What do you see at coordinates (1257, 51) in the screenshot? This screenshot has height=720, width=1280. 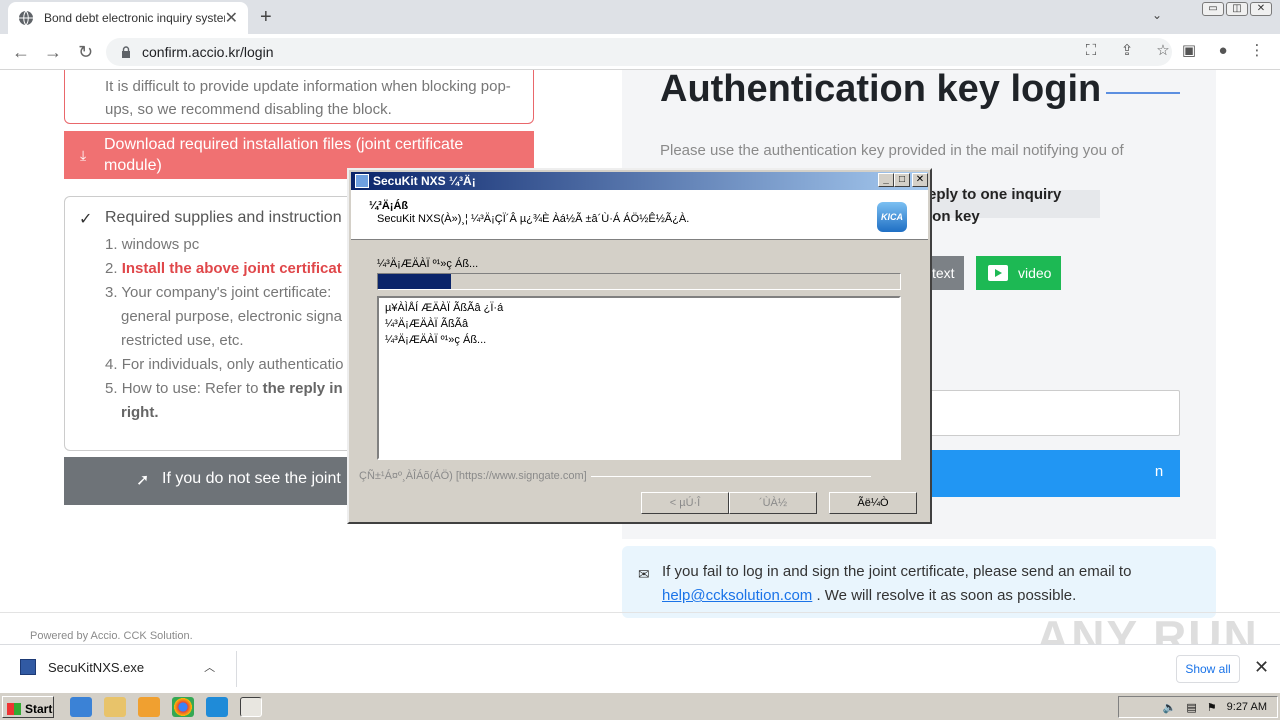 I see `menu-dots-icon: ⋮` at bounding box center [1257, 51].